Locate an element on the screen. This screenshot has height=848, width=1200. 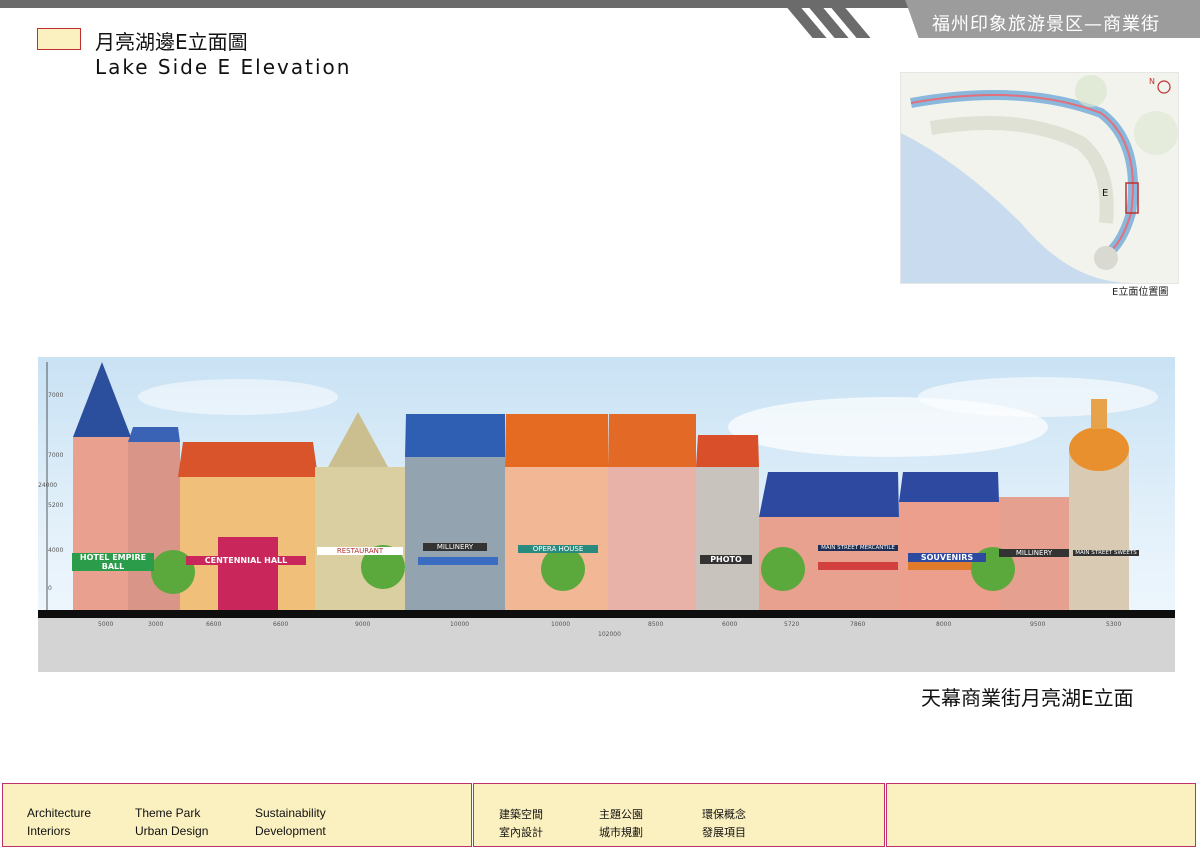
footer-en-2a: Theme Park is located at coordinates (168, 813).